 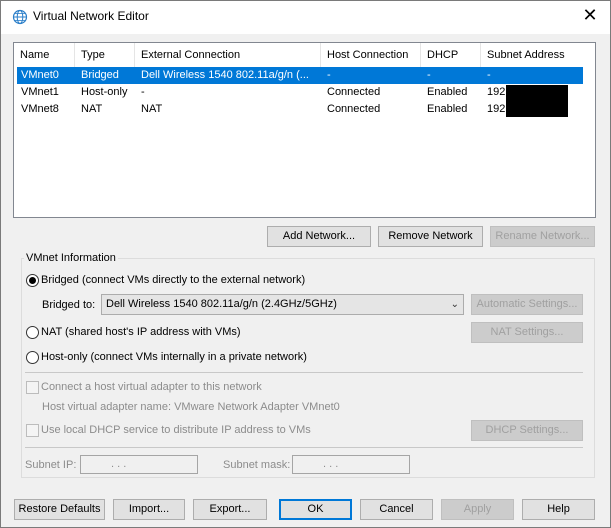 I want to click on help-button: Help, so click(x=558, y=509).